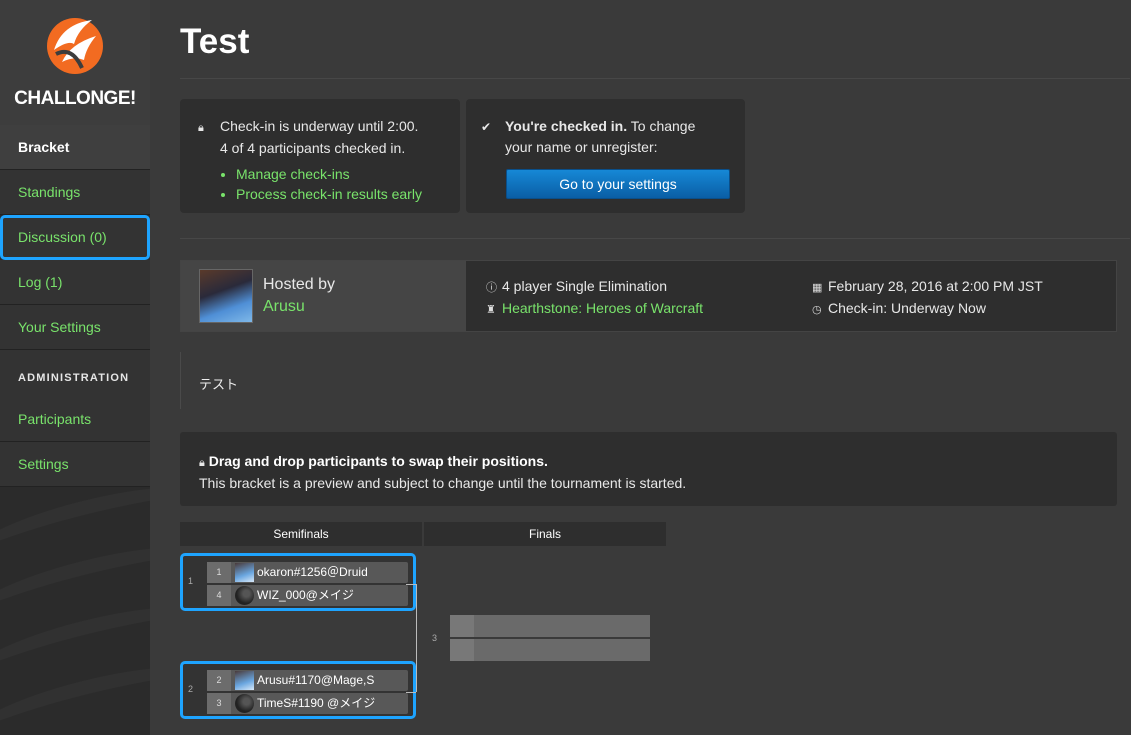 Image resolution: width=1131 pixels, height=735 pixels. Describe the element at coordinates (602, 308) in the screenshot. I see `game-link: Hearthstone: Heroes of Warcraft` at that location.